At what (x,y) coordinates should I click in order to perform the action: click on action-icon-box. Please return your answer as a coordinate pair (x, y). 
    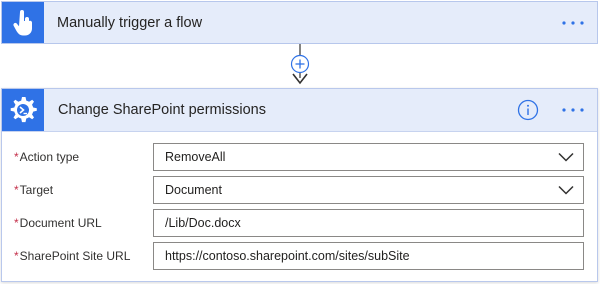
    Looking at the image, I should click on (23, 110).